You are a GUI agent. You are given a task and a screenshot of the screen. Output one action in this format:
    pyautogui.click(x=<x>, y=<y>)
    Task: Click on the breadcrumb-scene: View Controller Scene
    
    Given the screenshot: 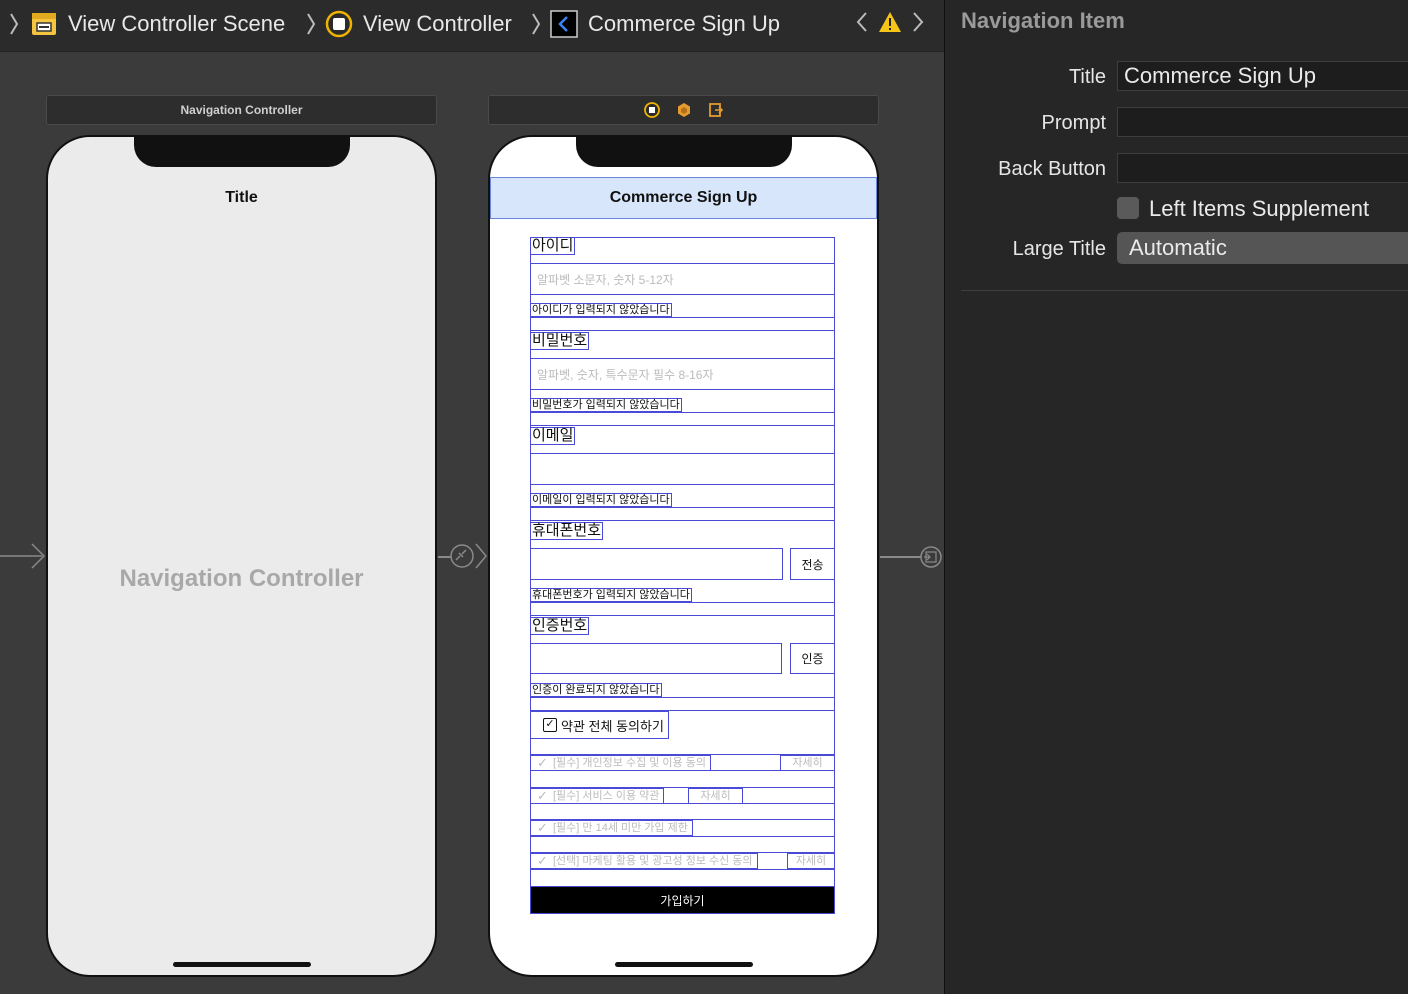 What is the action you would take?
    pyautogui.click(x=157, y=24)
    